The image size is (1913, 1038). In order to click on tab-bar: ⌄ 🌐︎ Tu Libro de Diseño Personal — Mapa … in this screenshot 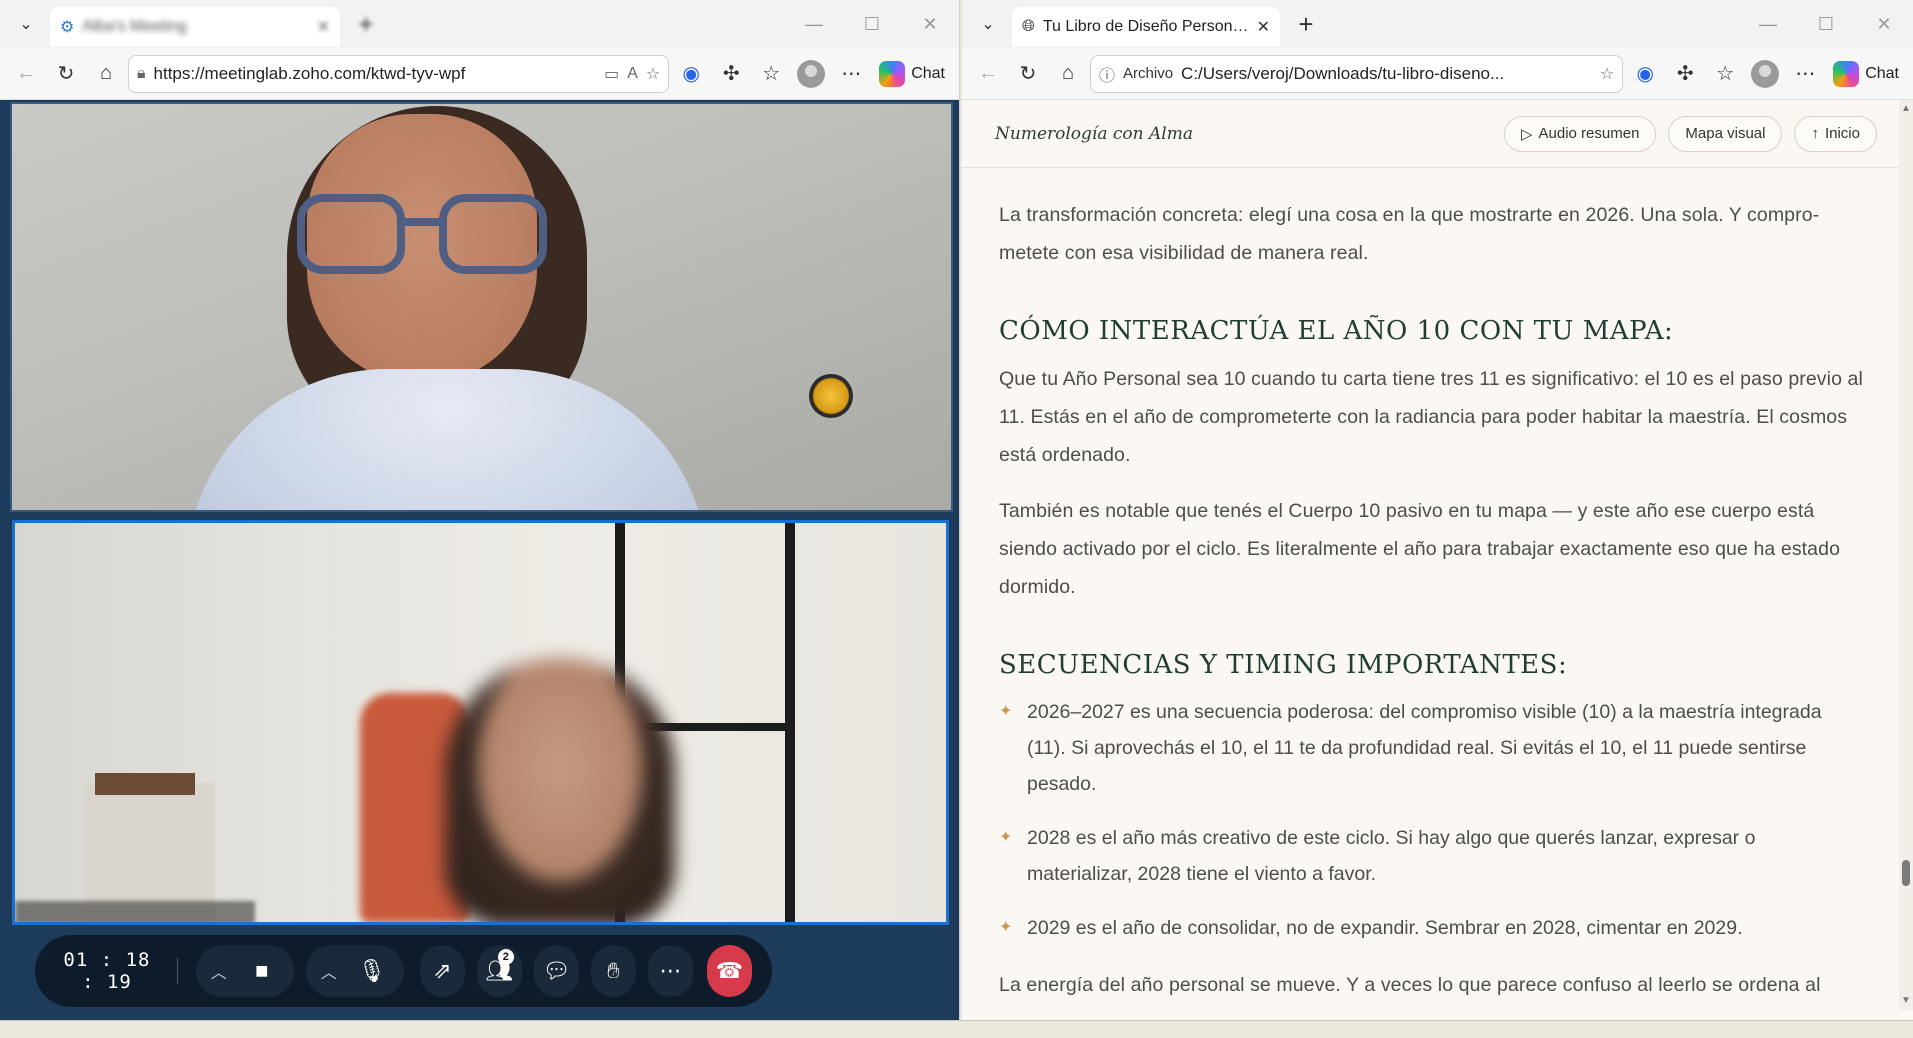, I will do `click(1437, 24)`.